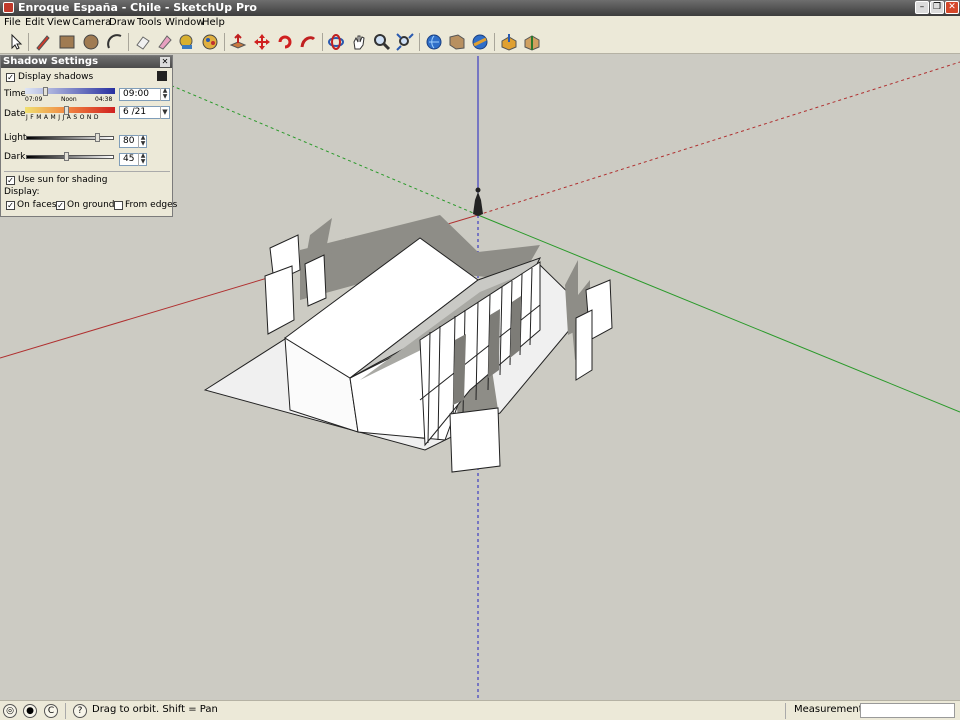  Describe the element at coordinates (324, 150) in the screenshot. I see `green-axis-dotted-line` at that location.